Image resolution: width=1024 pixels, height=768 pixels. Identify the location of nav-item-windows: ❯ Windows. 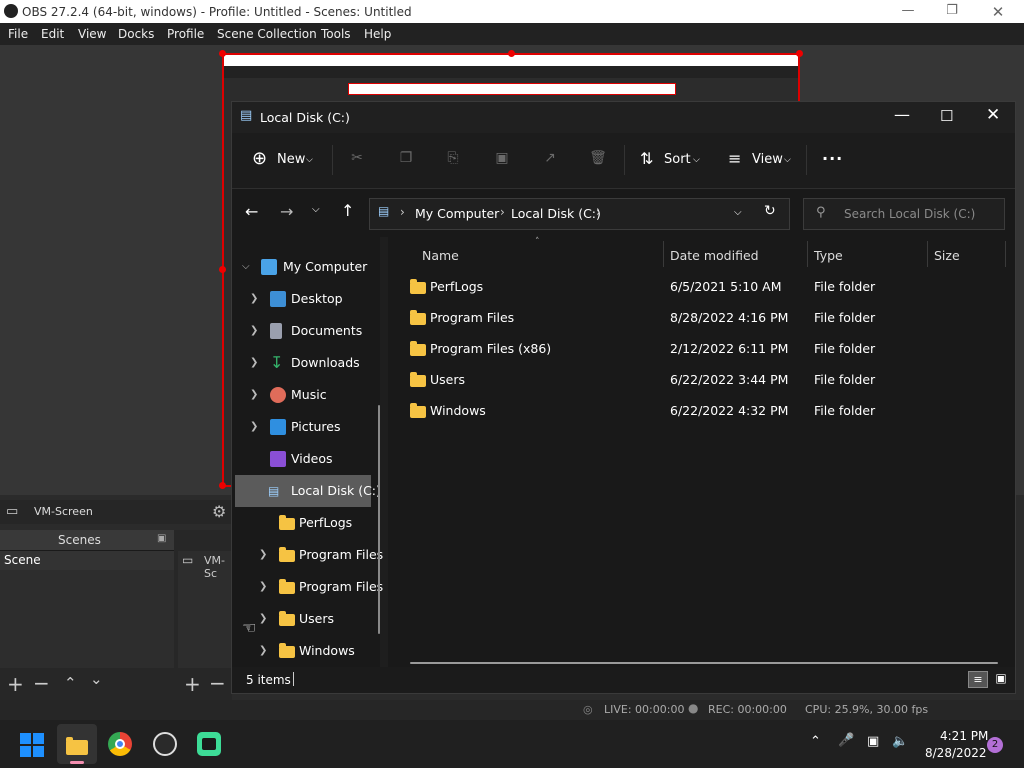
(306, 651).